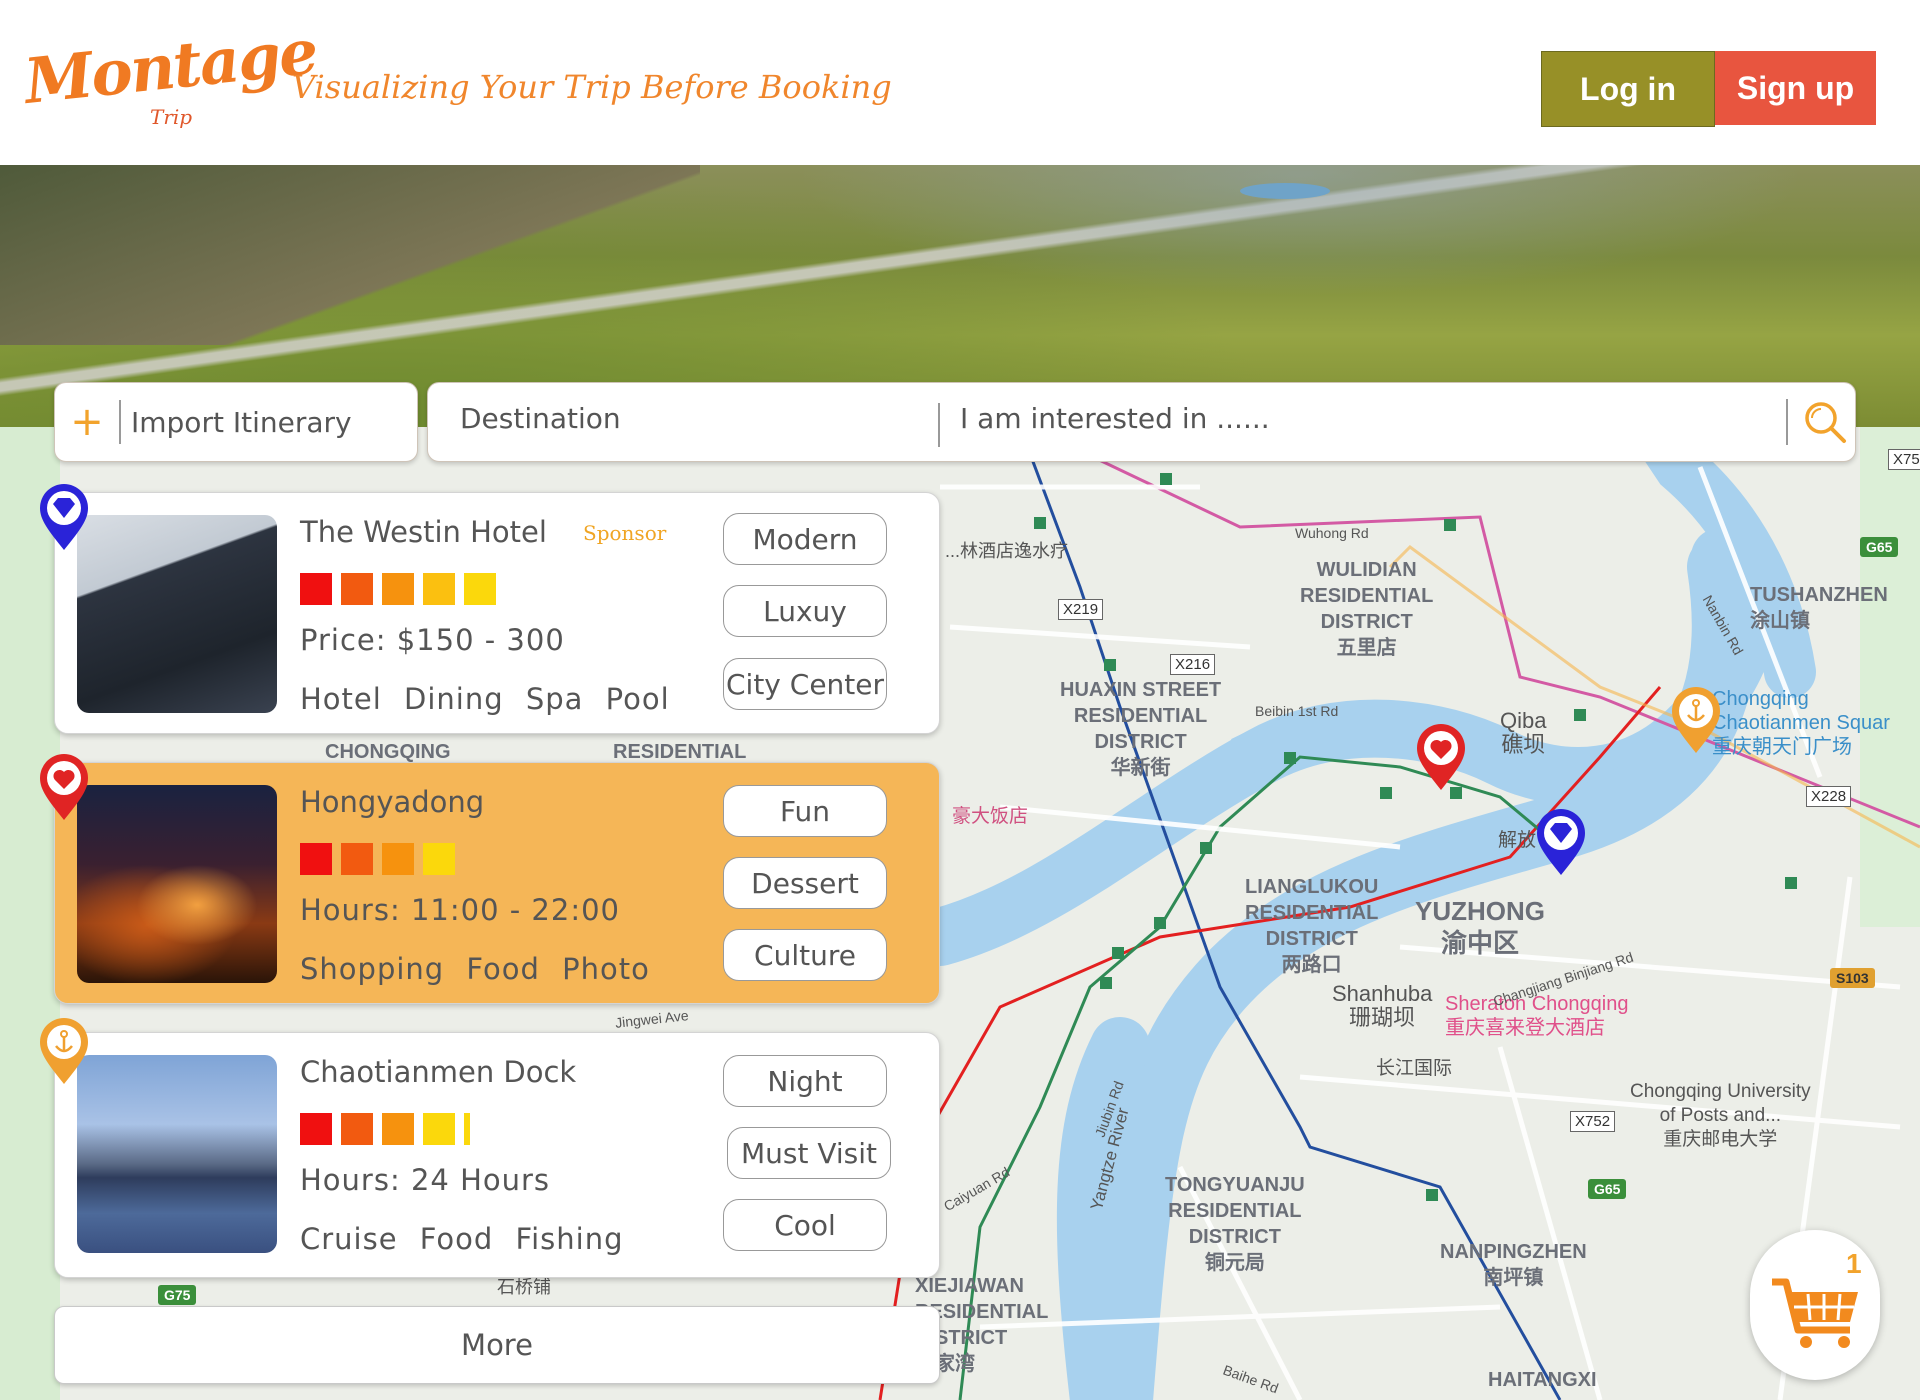 This screenshot has height=1400, width=1920. I want to click on map-label-lianglukou: LIANGLUKOU RESIDENTIAL DISTRICT 两路口, so click(1312, 926).